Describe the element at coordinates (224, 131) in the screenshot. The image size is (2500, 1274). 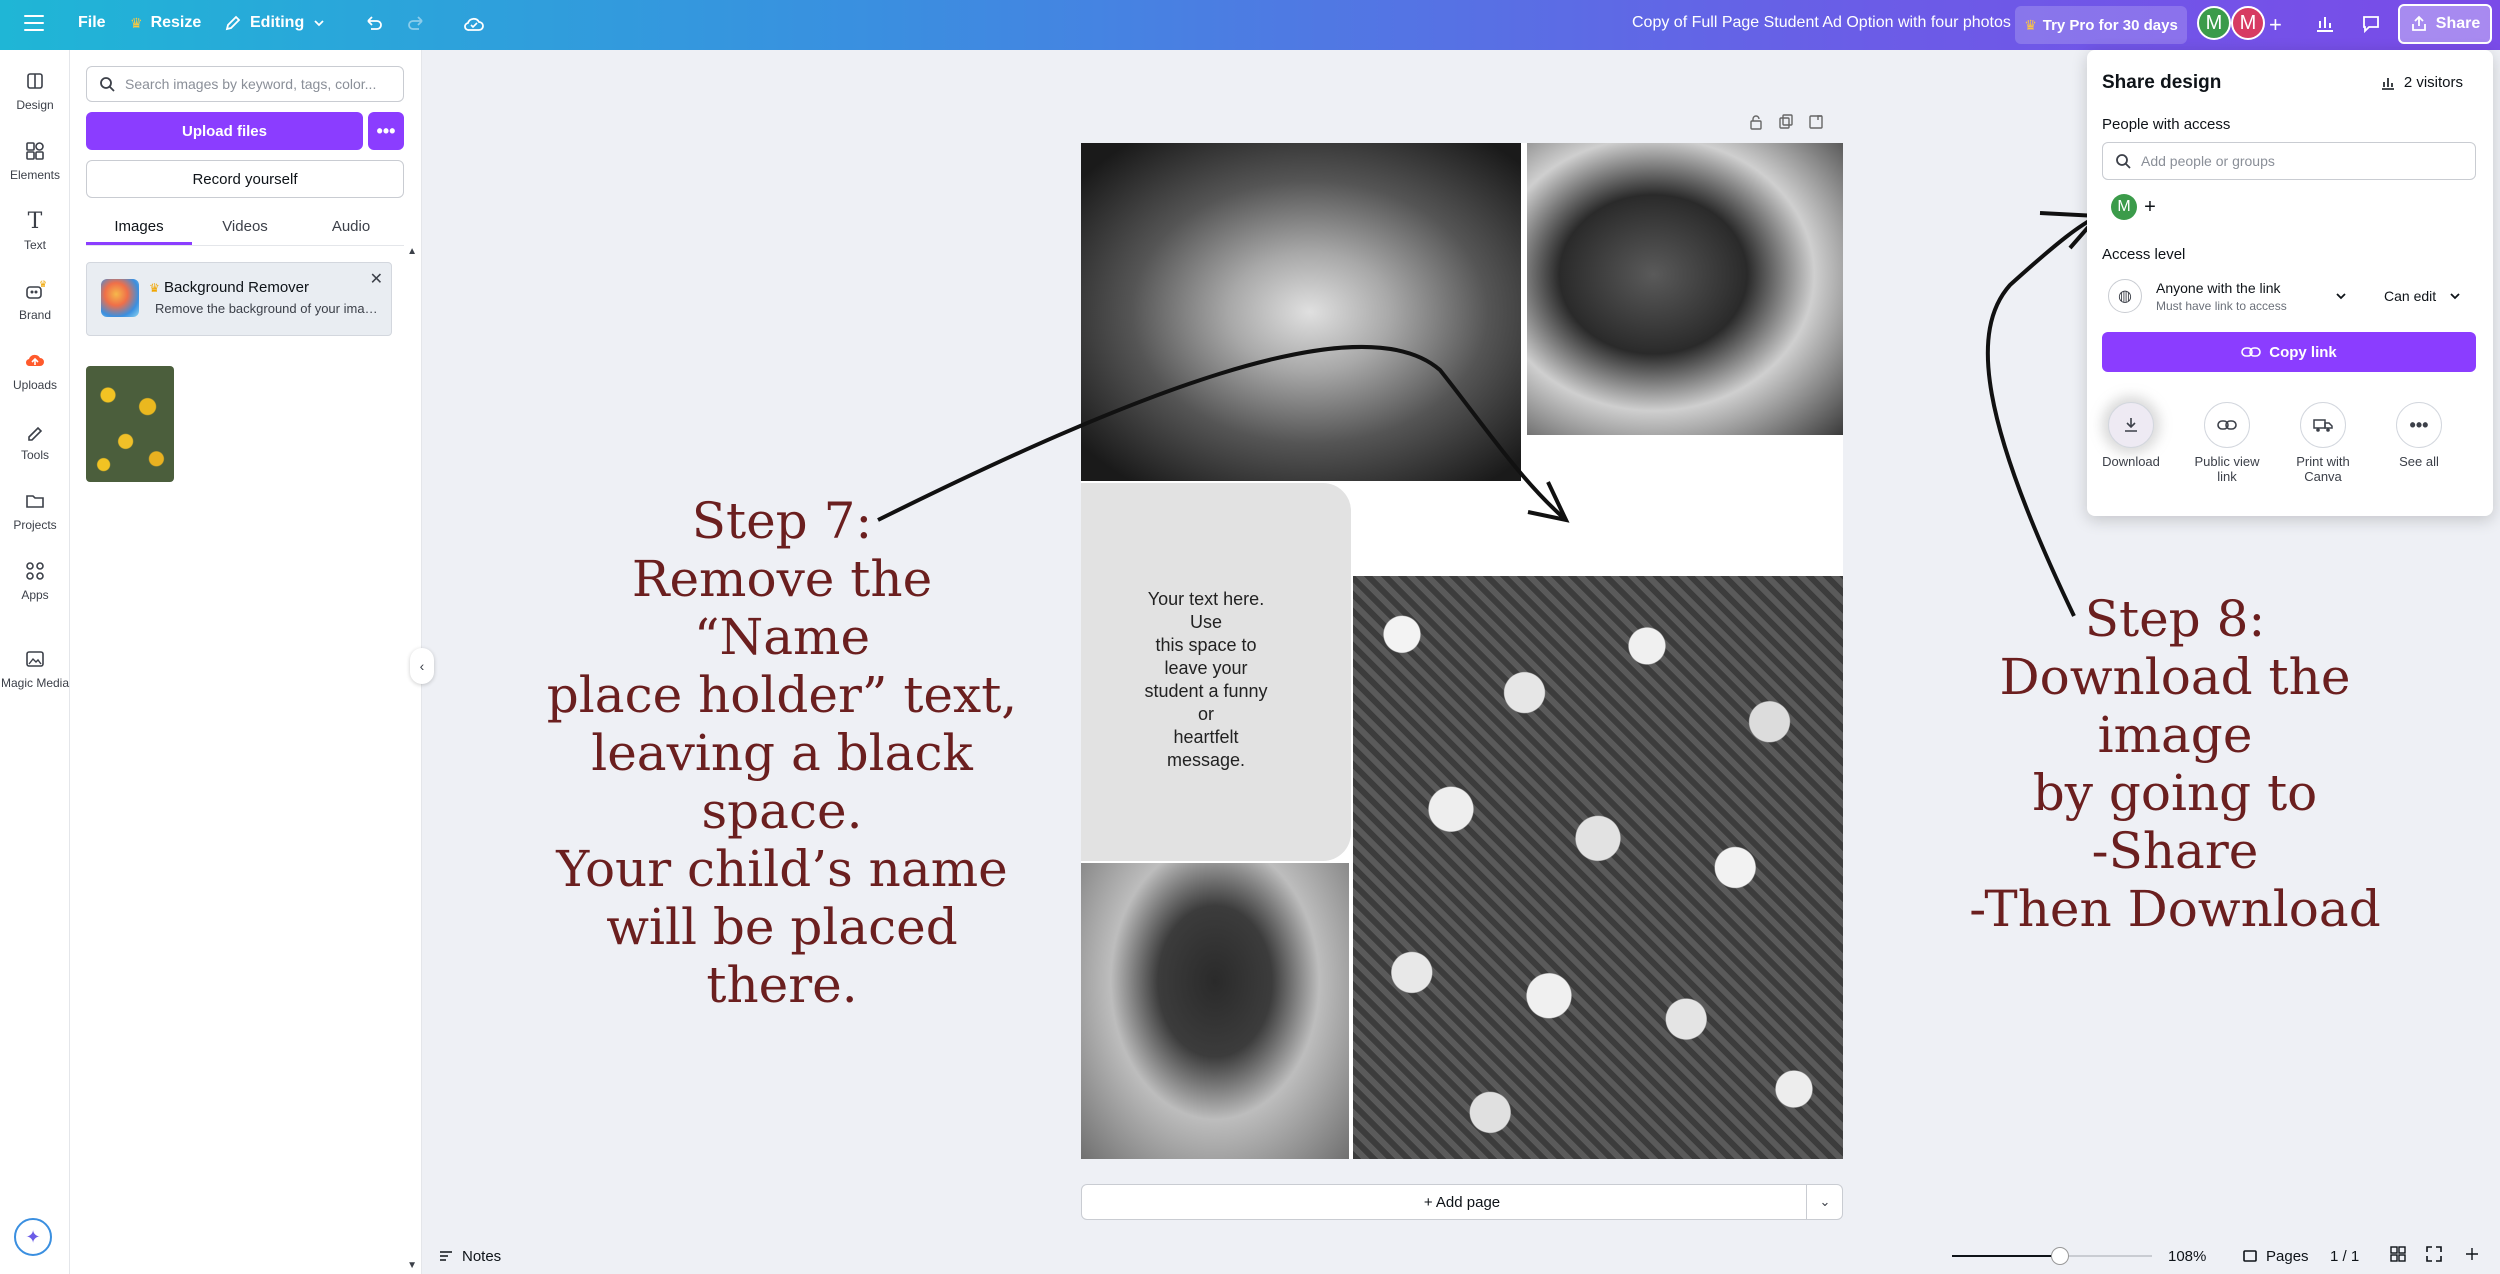
I see `upload-files-button: Upload files` at that location.